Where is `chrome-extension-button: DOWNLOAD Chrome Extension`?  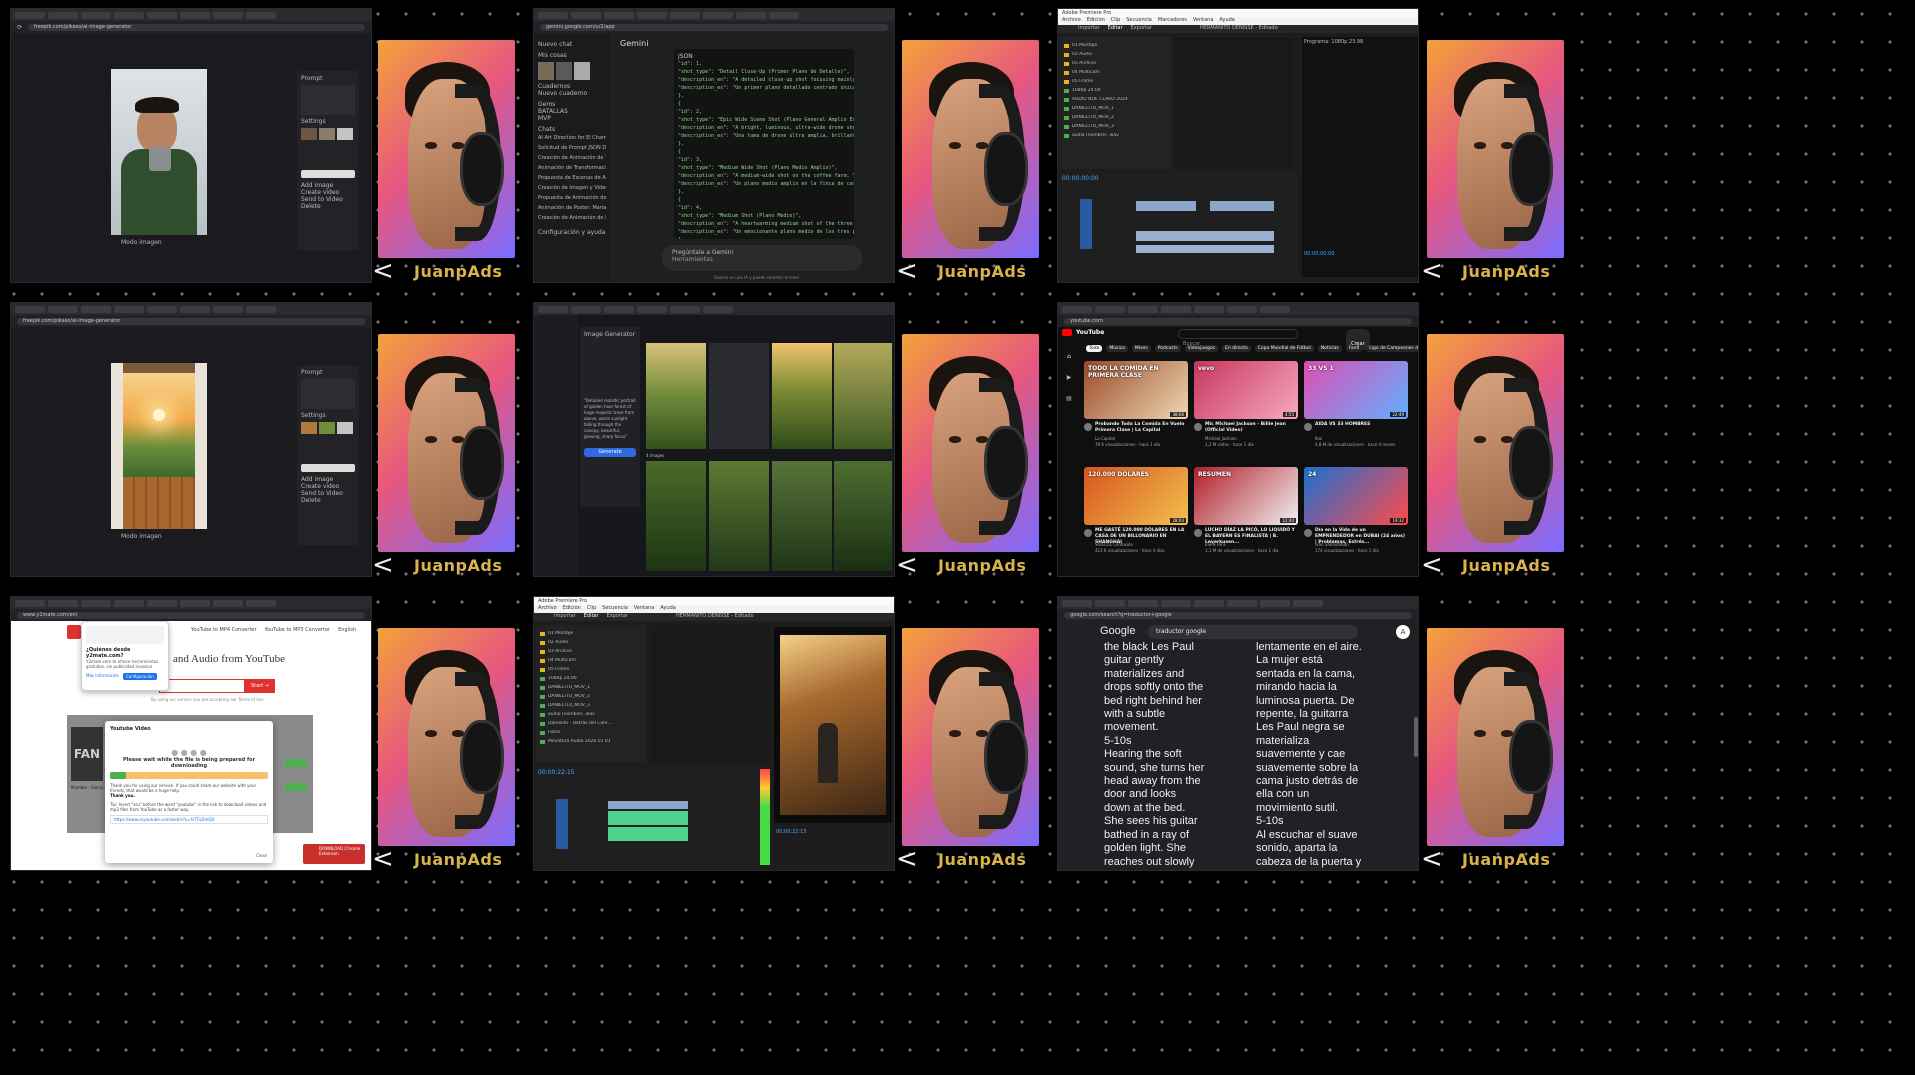 chrome-extension-button: DOWNLOAD Chrome Extension is located at coordinates (334, 854).